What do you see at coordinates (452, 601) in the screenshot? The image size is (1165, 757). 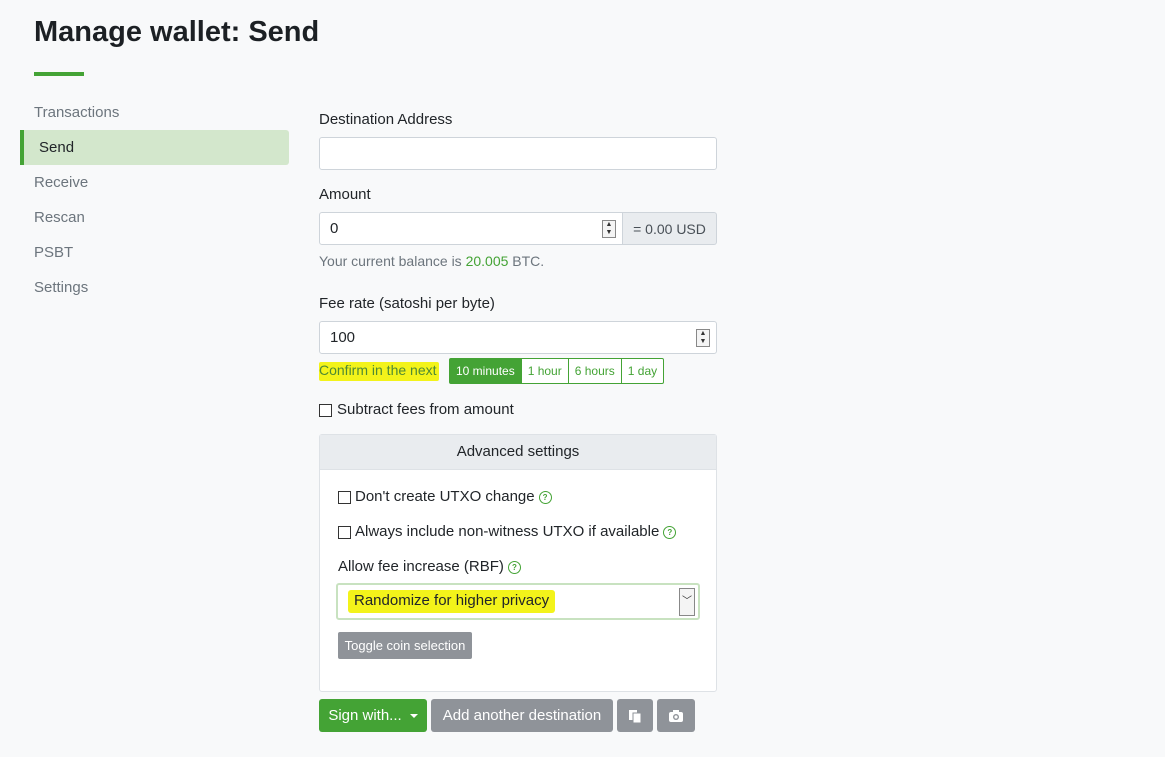 I see `rbf-selected-value: Randomize for higher privacy` at bounding box center [452, 601].